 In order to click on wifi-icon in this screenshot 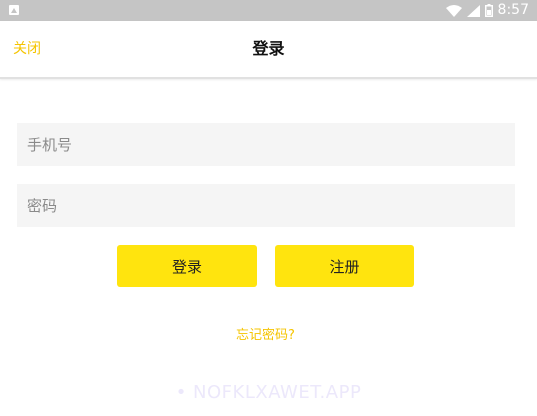, I will do `click(453, 10)`.